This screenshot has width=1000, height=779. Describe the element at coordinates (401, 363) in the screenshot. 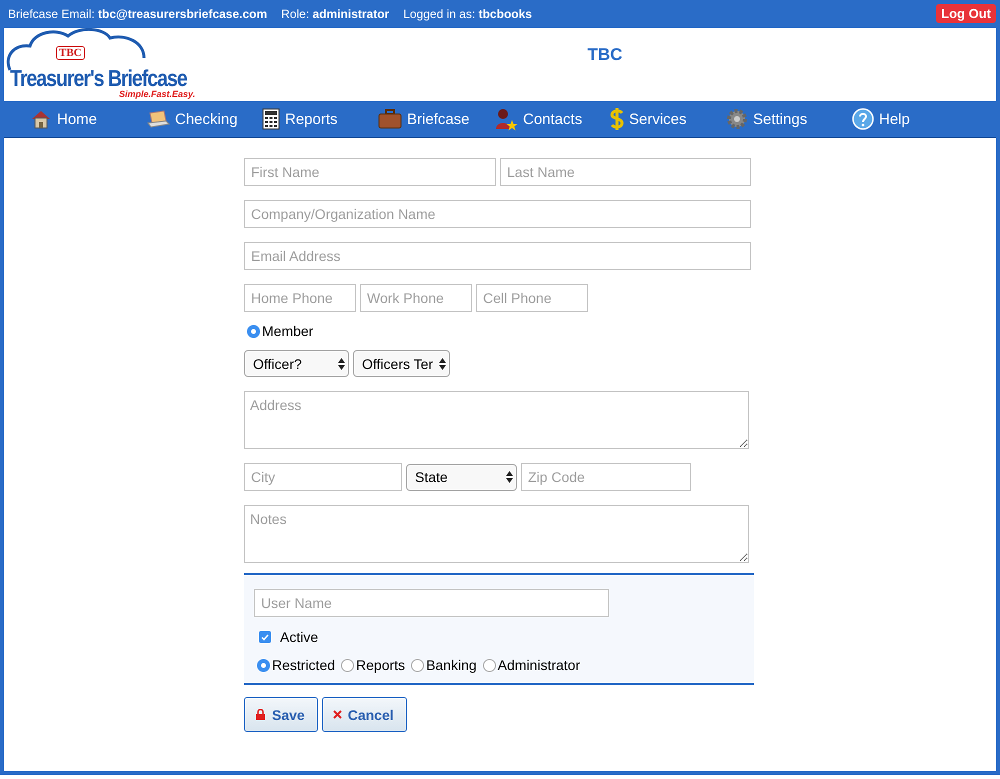

I see `dropdown: Officers Ter` at that location.